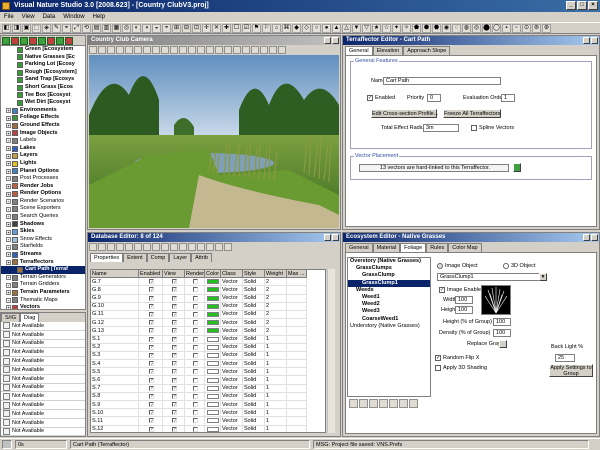 Image resolution: width=600 pixels, height=450 pixels. I want to click on toolbar-tool-icon: ◍, so click(466, 28).